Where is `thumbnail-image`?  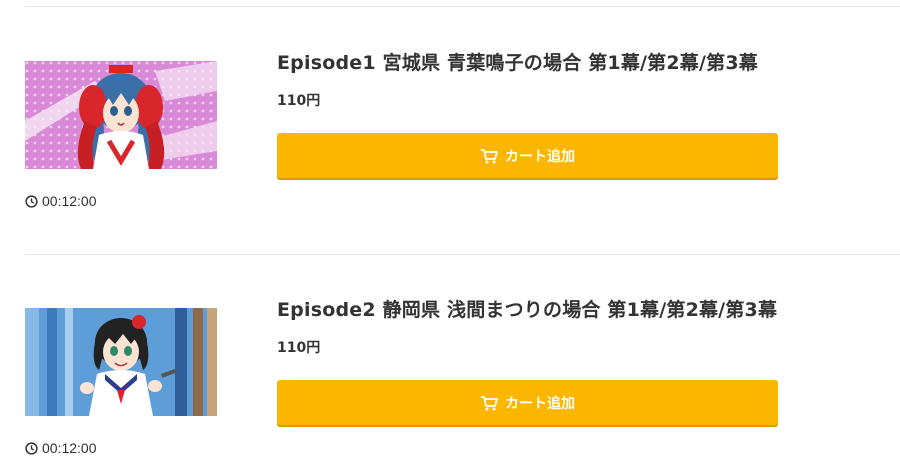 thumbnail-image is located at coordinates (121, 362).